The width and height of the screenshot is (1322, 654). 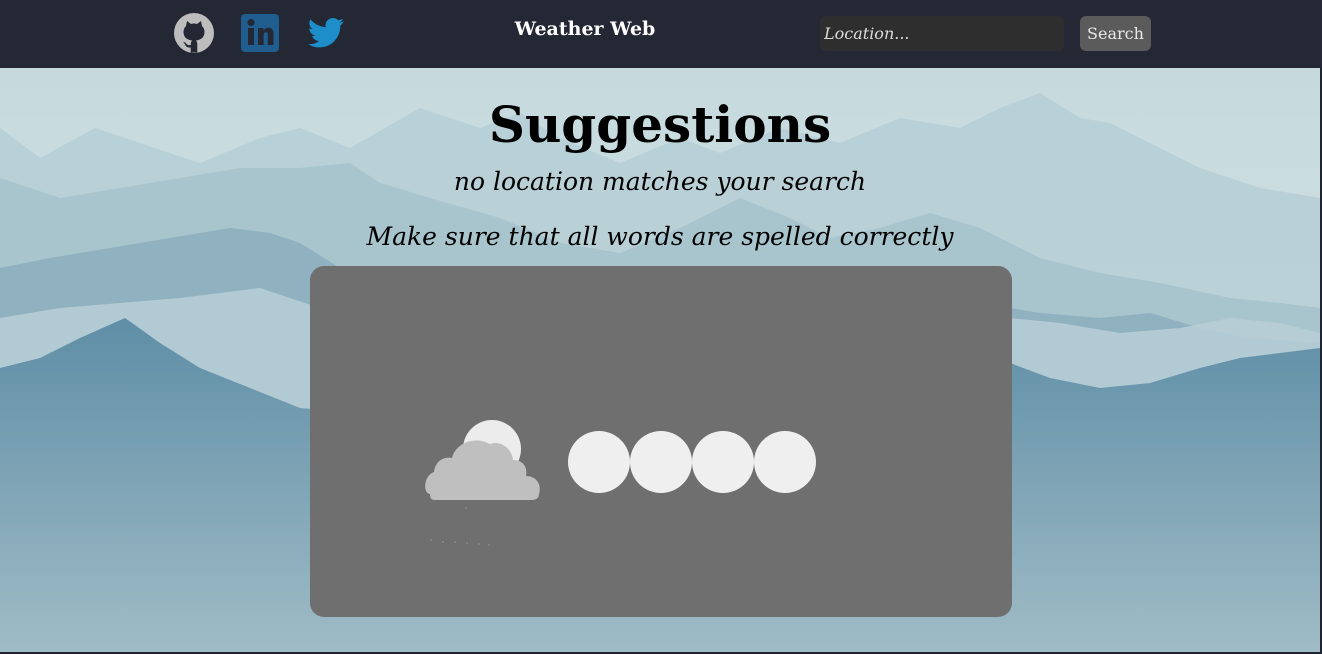 I want to click on cloud-sun-rain-icon, so click(x=482, y=483).